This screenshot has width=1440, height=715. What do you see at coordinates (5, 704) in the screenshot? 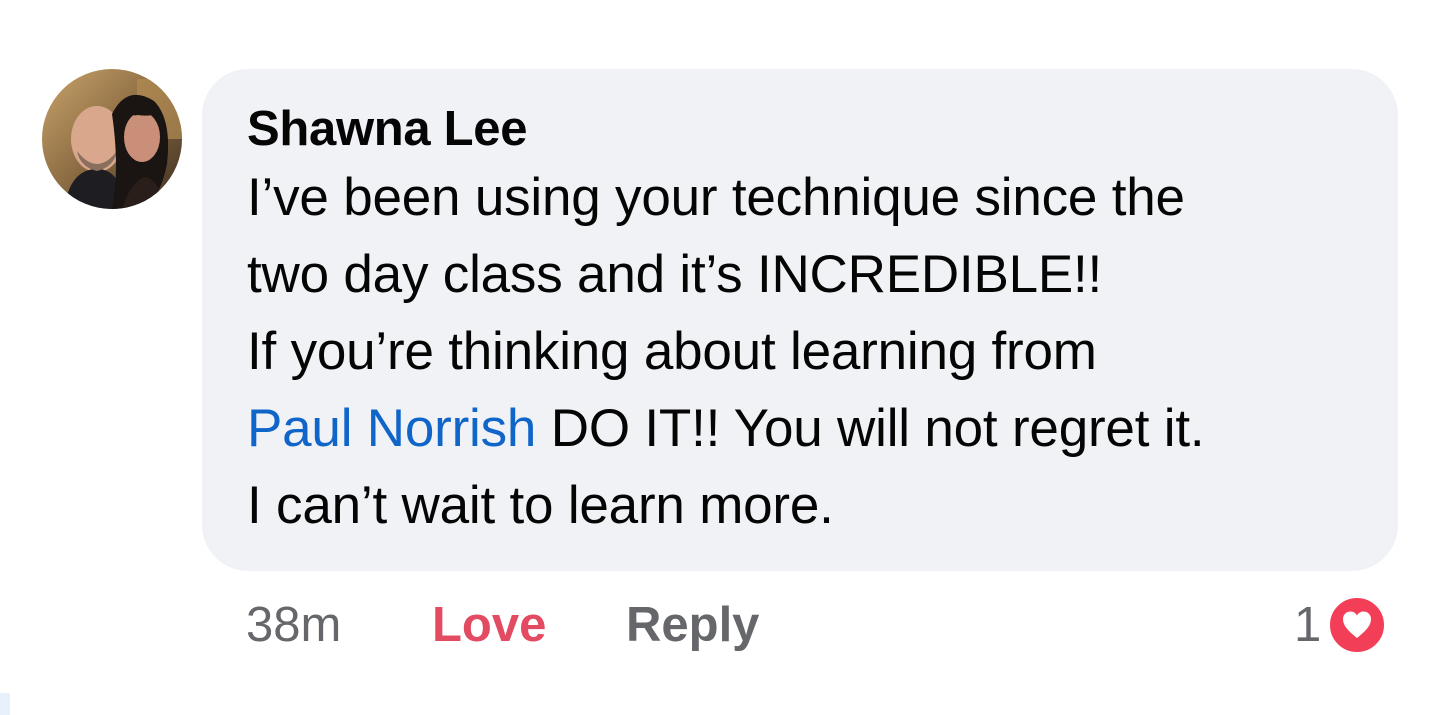
I see `divider` at bounding box center [5, 704].